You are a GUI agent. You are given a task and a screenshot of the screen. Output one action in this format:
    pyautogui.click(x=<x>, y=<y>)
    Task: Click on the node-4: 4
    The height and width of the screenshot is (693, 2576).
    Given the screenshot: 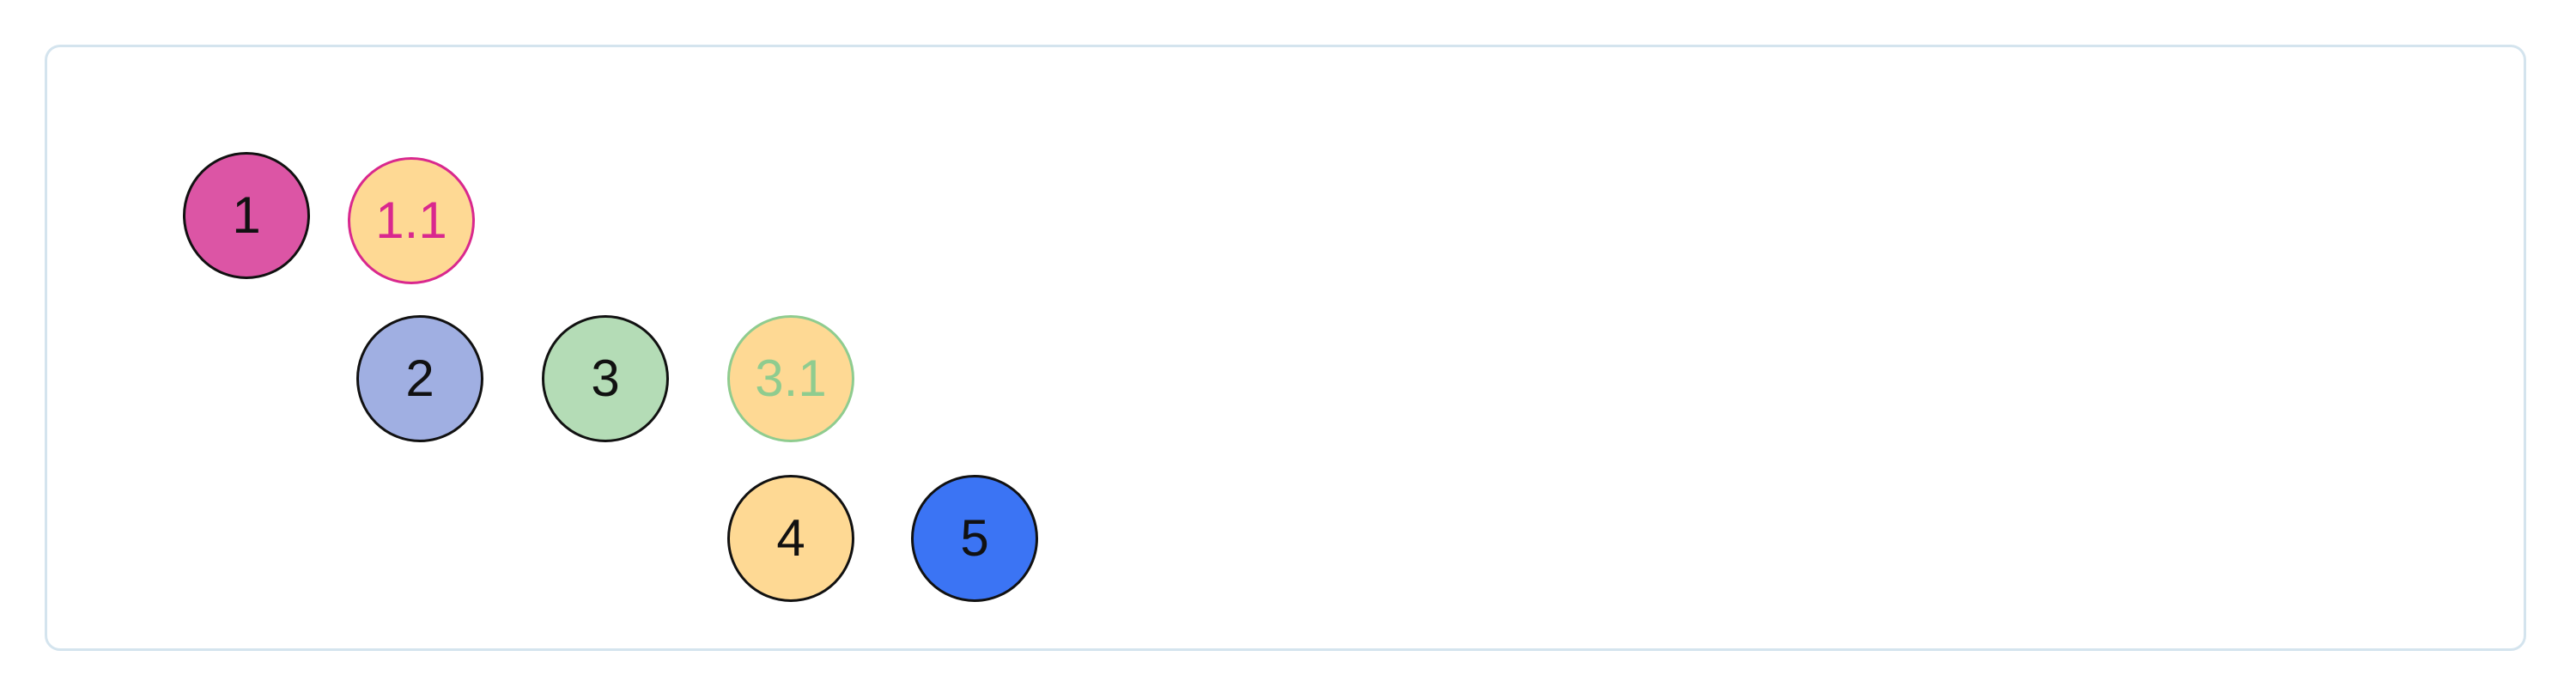 What is the action you would take?
    pyautogui.click(x=790, y=538)
    